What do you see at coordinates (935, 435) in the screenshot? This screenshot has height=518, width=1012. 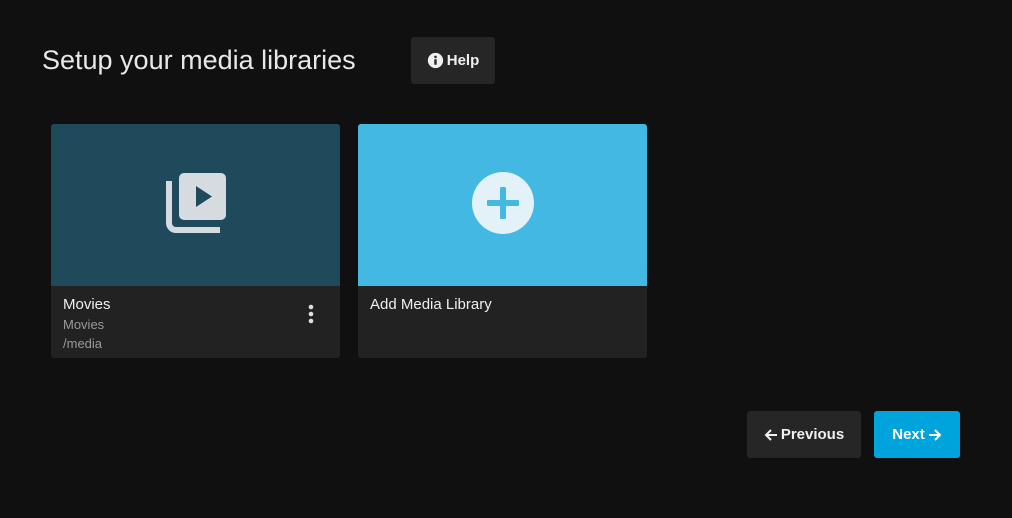 I see `arrow-right-icon` at bounding box center [935, 435].